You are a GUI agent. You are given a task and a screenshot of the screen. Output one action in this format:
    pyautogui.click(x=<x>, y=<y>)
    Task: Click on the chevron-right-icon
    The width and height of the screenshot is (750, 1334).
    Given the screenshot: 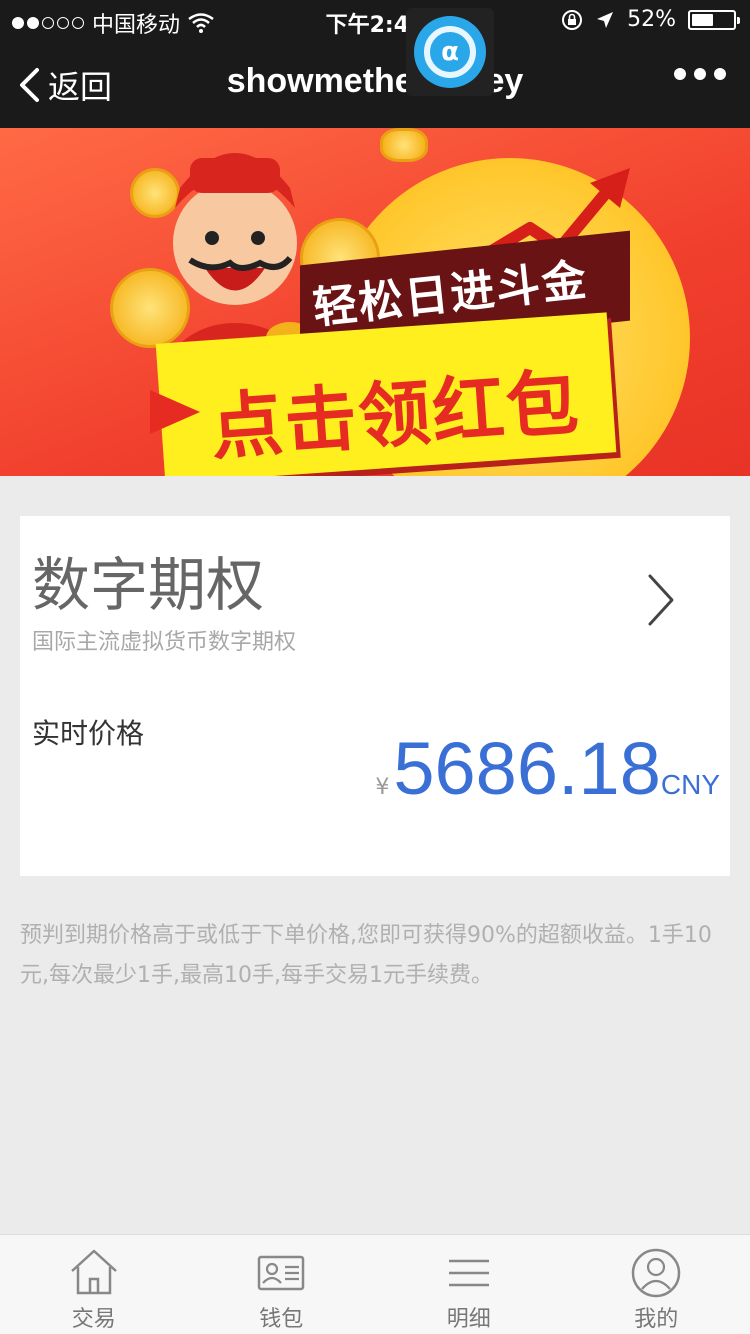 What is the action you would take?
    pyautogui.click(x=660, y=600)
    